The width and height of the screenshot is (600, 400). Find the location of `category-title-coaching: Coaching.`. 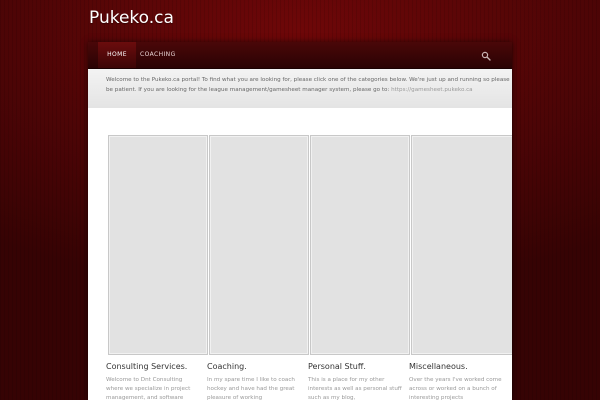

category-title-coaching: Coaching. is located at coordinates (227, 366).